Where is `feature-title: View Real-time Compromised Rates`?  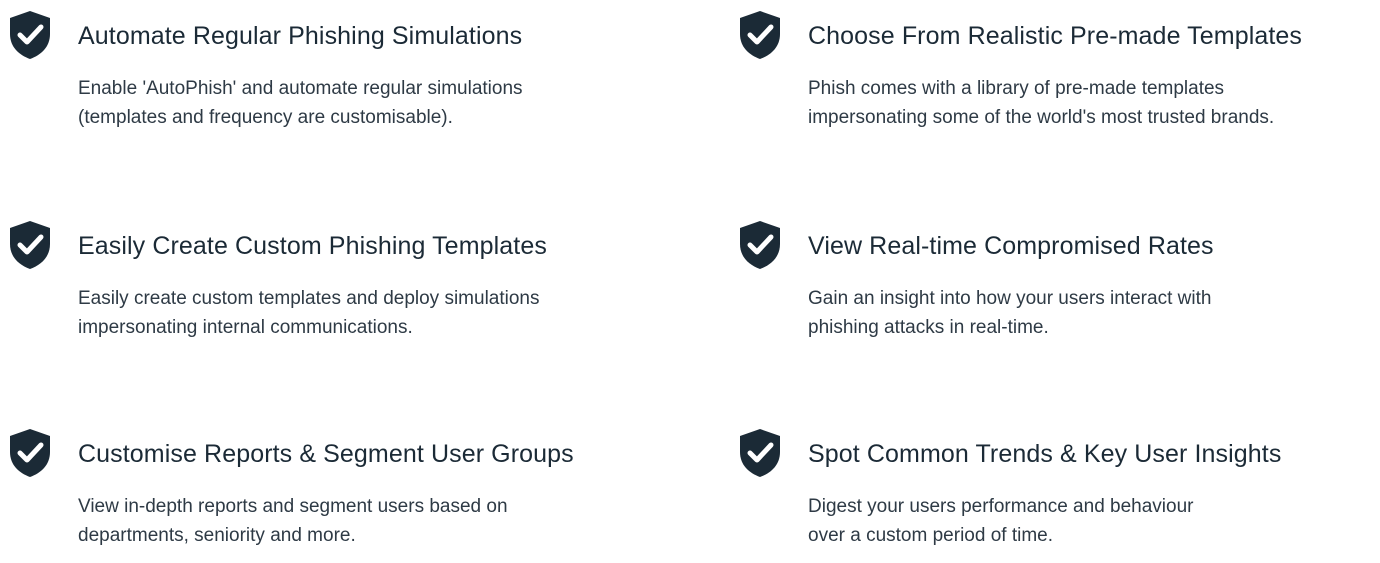
feature-title: View Real-time Compromised Rates is located at coordinates (1011, 246).